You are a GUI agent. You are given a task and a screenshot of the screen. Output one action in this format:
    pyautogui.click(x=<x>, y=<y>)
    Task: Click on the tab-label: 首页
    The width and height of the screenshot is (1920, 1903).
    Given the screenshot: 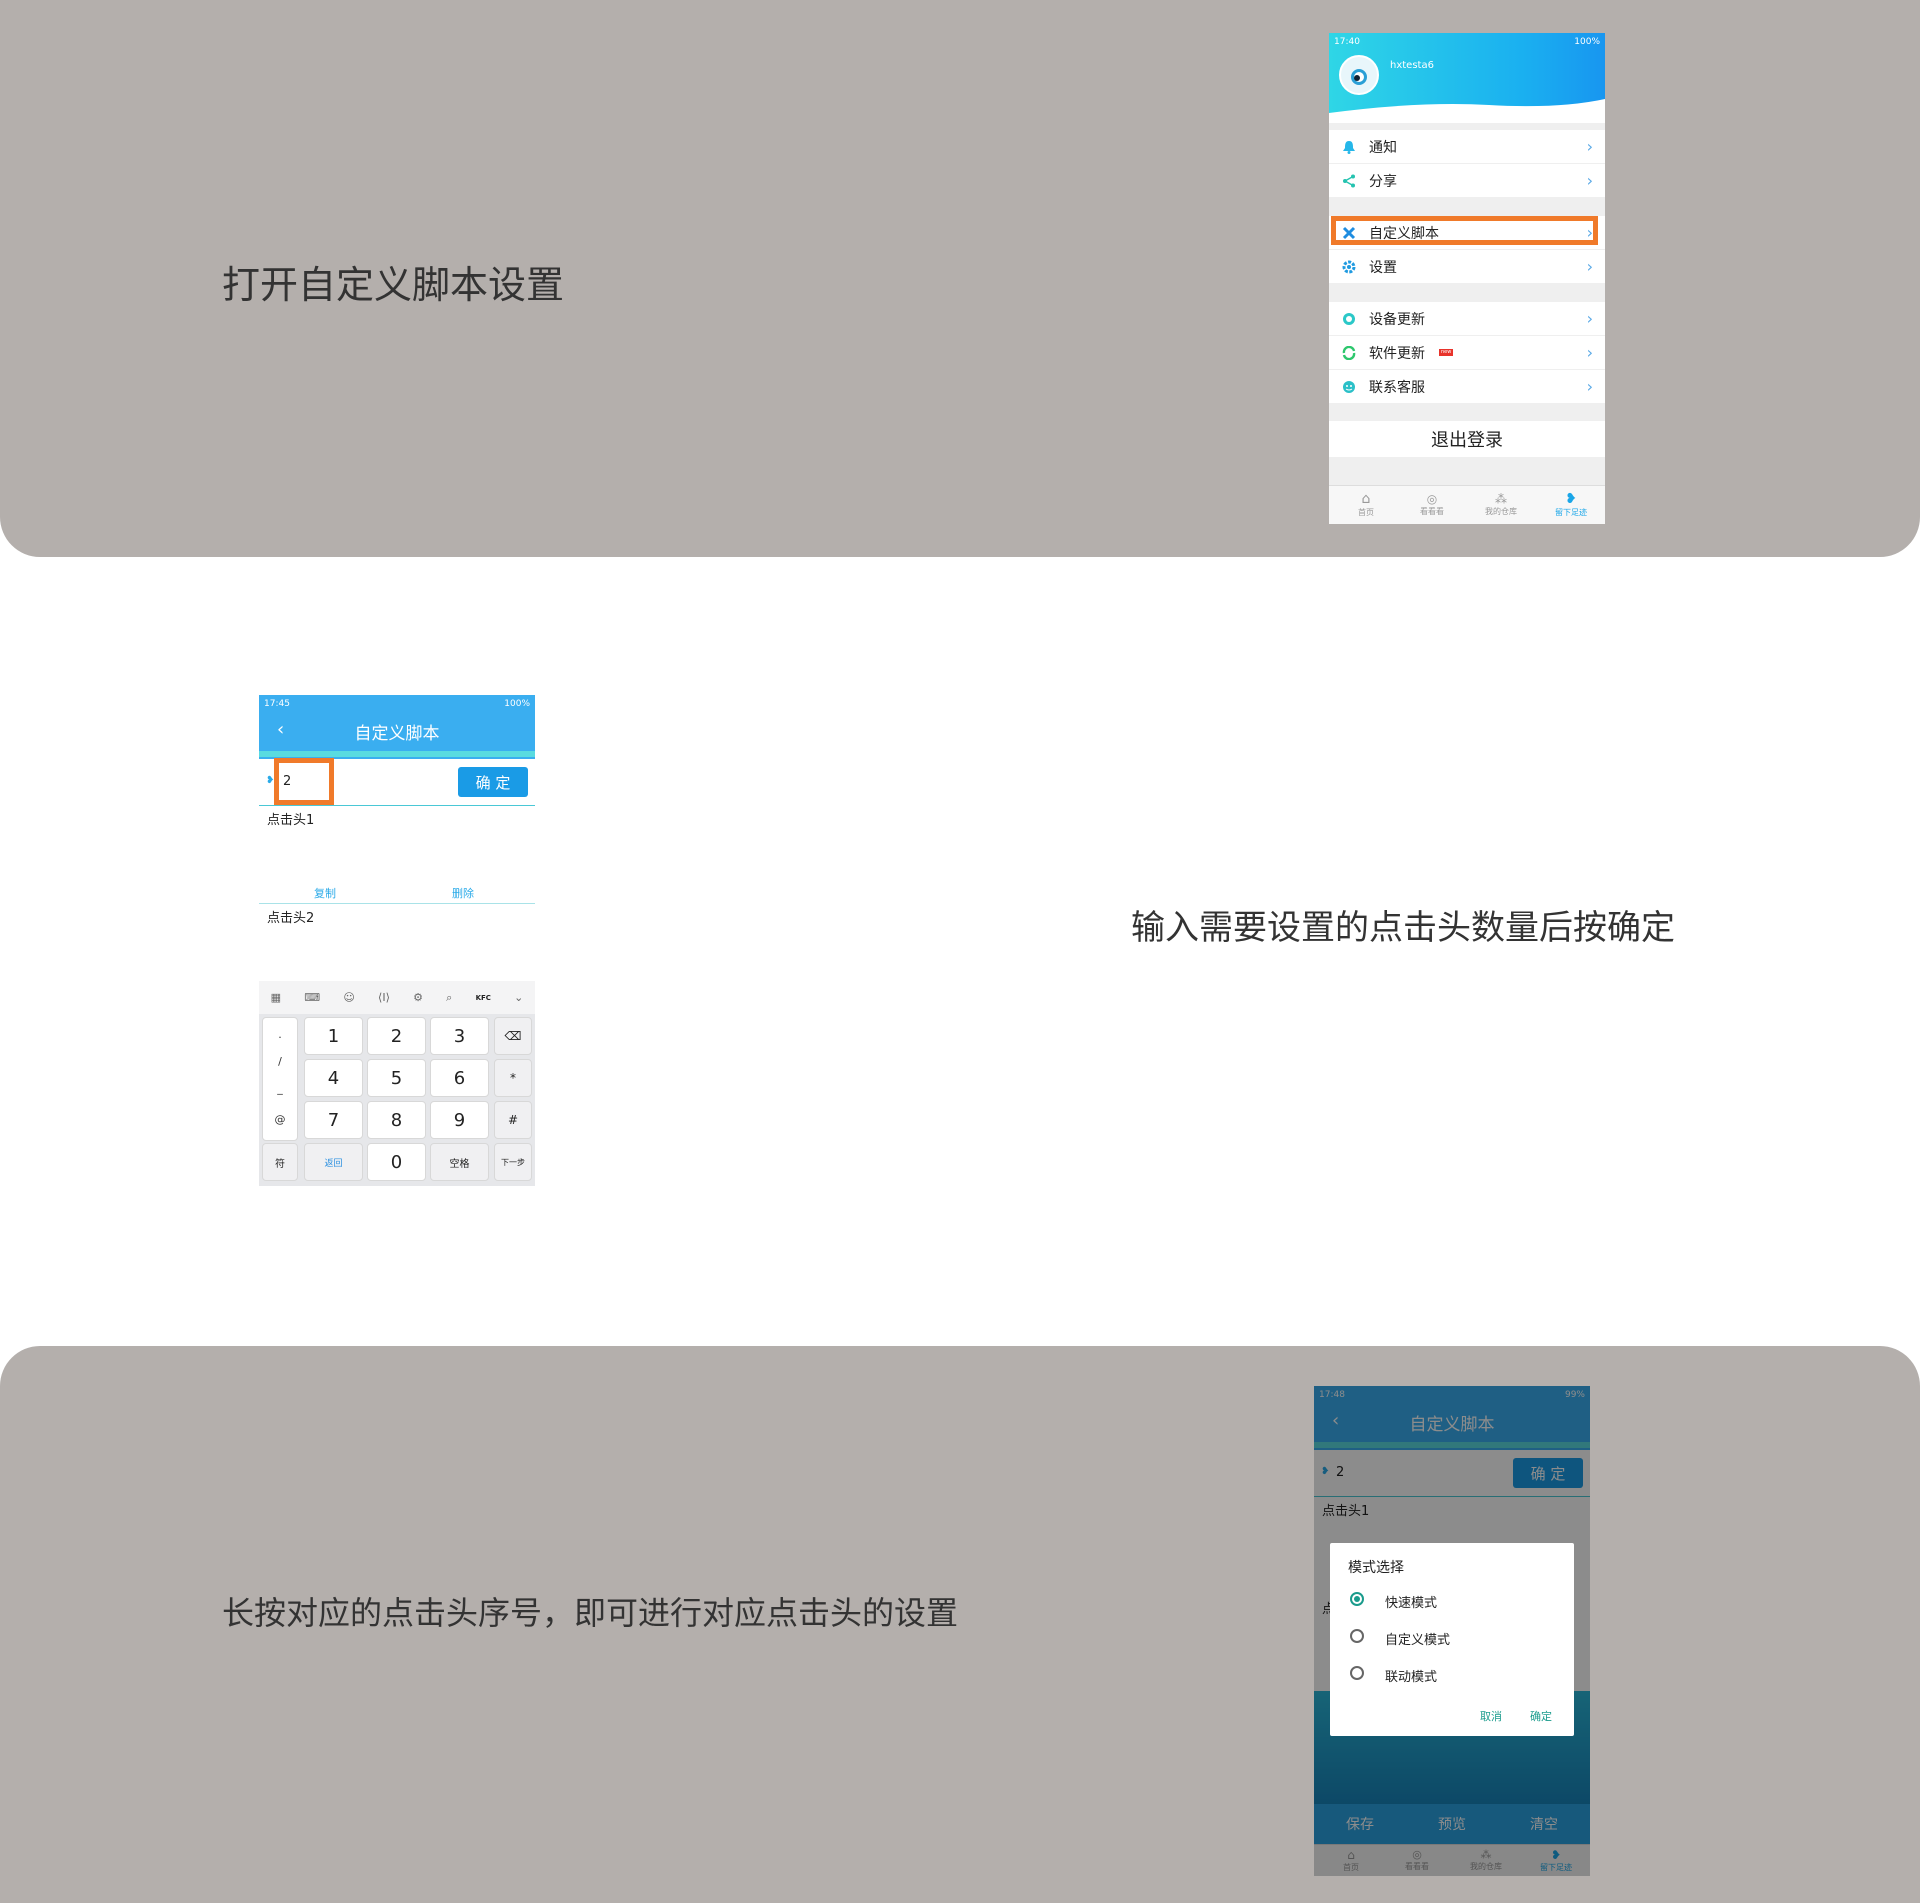 What is the action you would take?
    pyautogui.click(x=1366, y=512)
    